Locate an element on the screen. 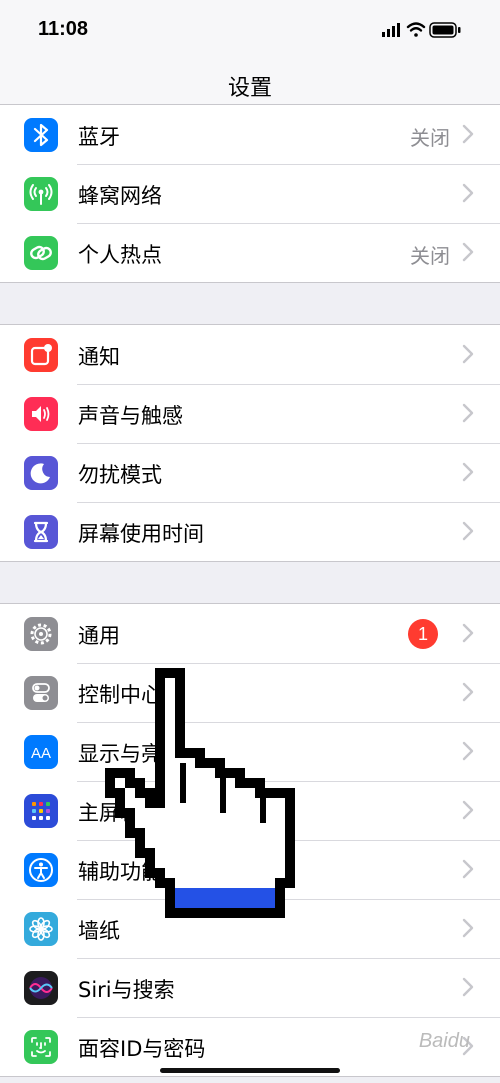 The width and height of the screenshot is (500, 1083). status-bar: 11:08 is located at coordinates (250, 31).